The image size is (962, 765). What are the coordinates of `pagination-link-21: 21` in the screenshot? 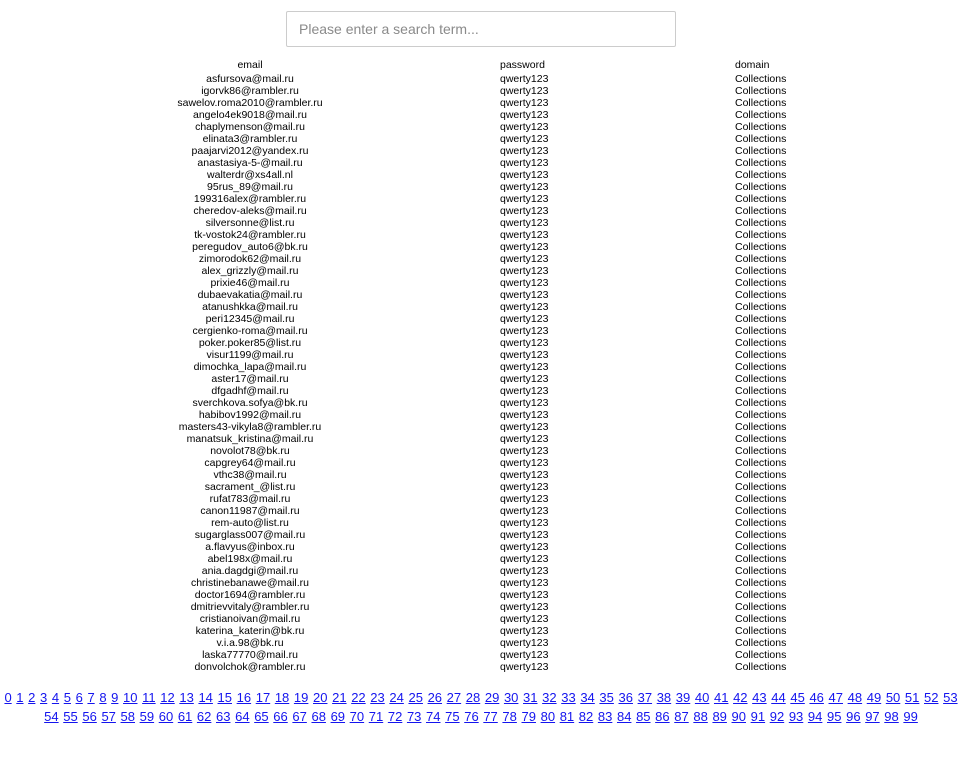 It's located at (339, 697).